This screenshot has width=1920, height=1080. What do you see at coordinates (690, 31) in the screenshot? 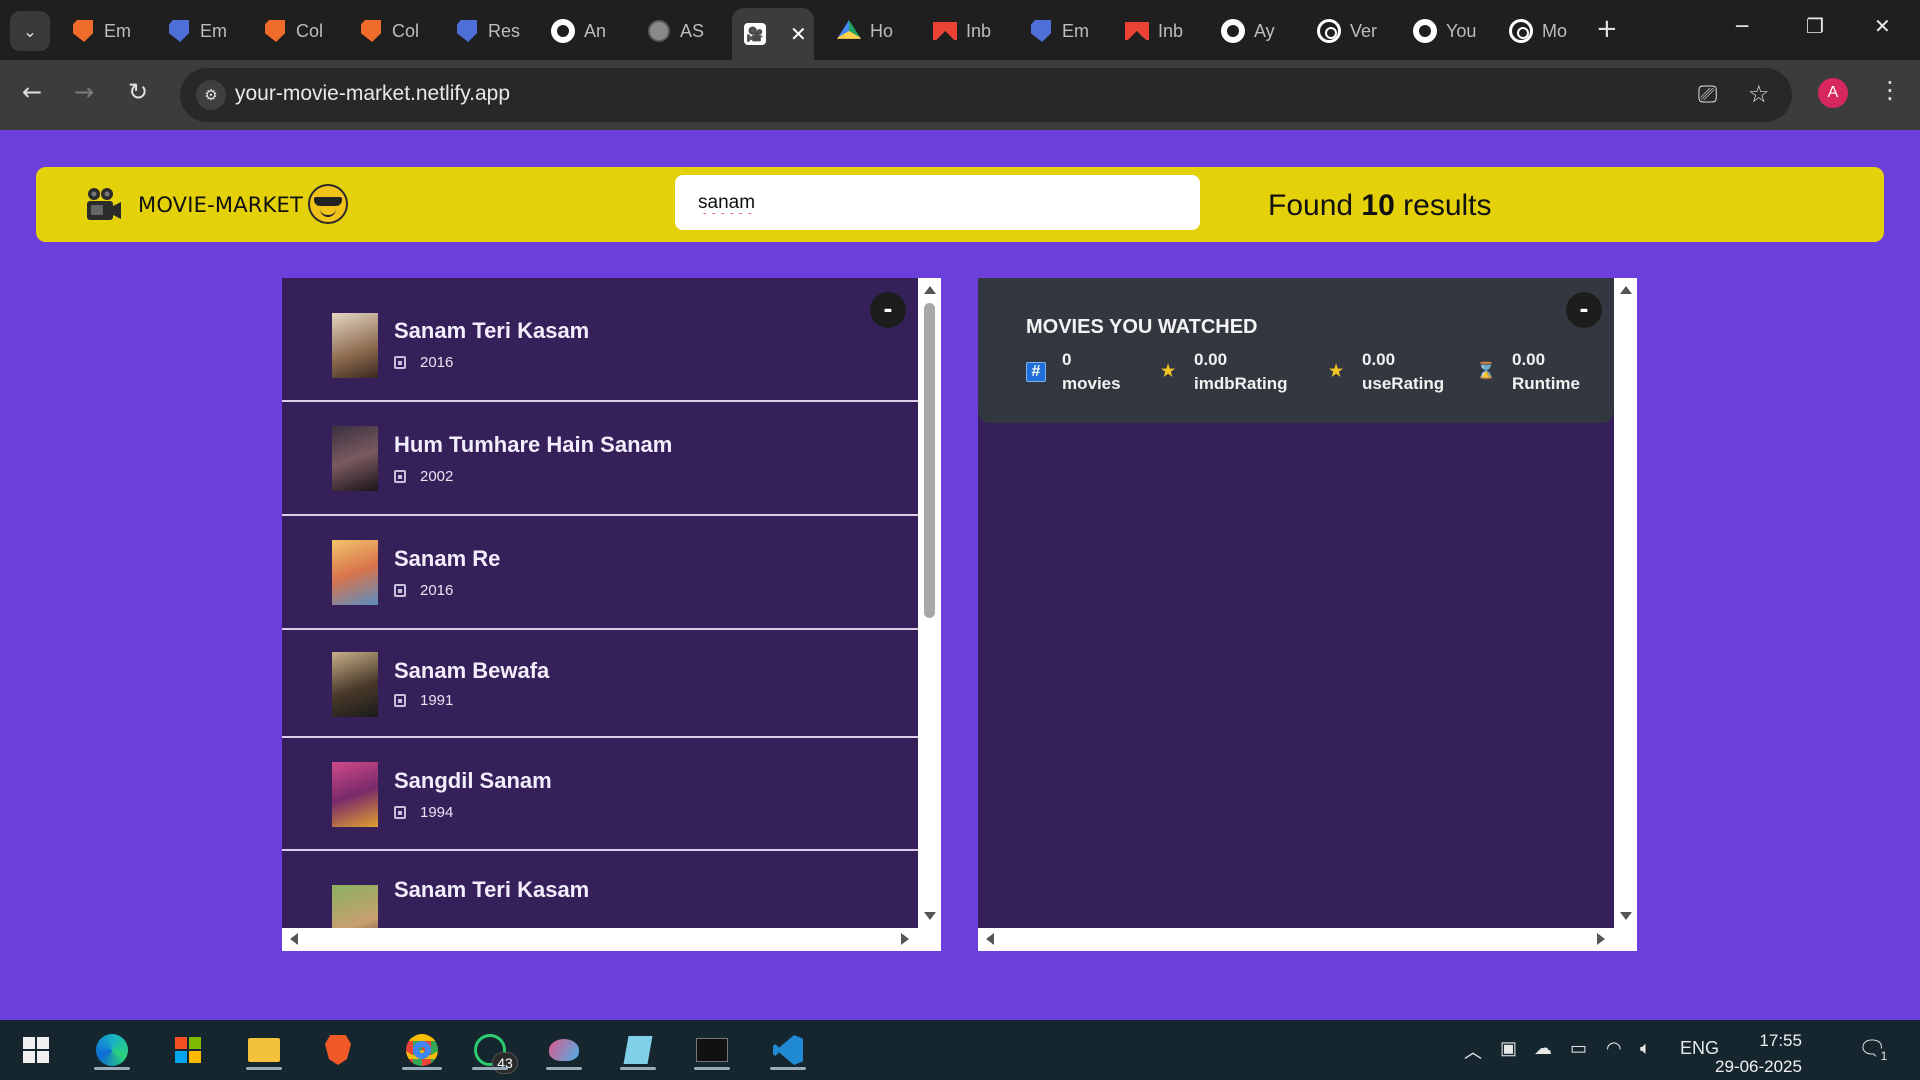
I see `browser-tab: AS` at bounding box center [690, 31].